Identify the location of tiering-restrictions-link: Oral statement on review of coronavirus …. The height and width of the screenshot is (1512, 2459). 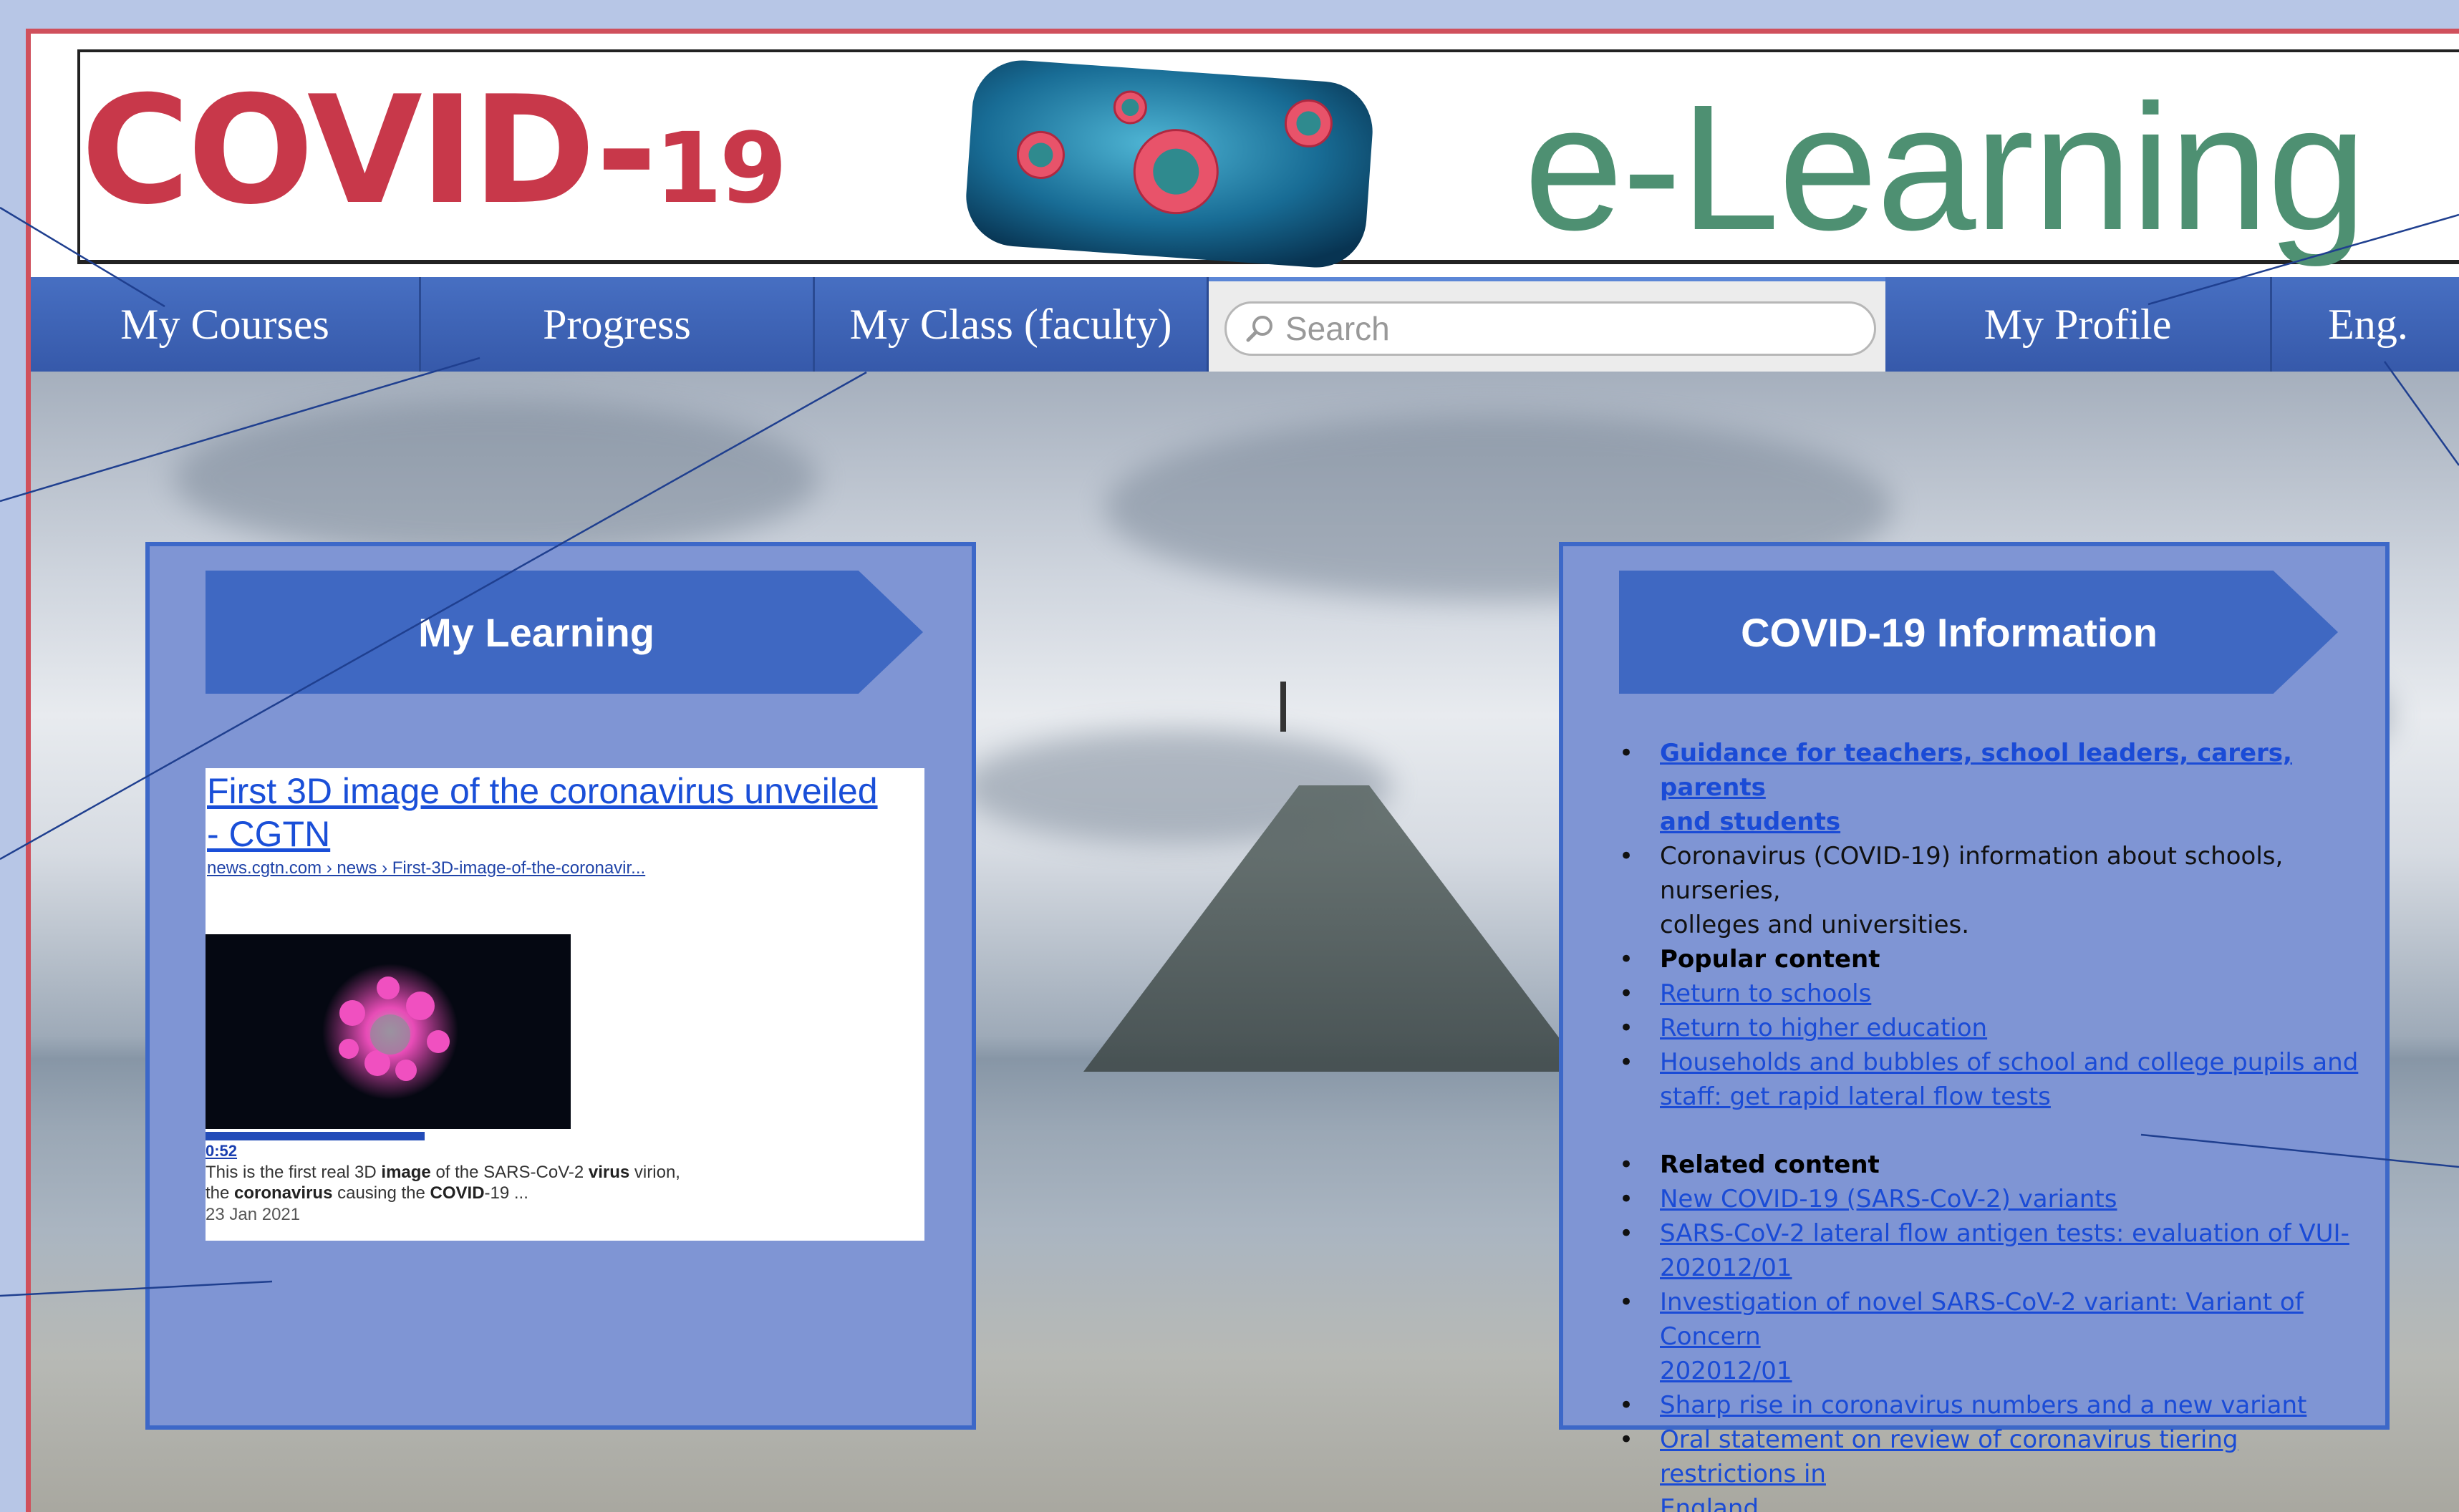
(1949, 1468).